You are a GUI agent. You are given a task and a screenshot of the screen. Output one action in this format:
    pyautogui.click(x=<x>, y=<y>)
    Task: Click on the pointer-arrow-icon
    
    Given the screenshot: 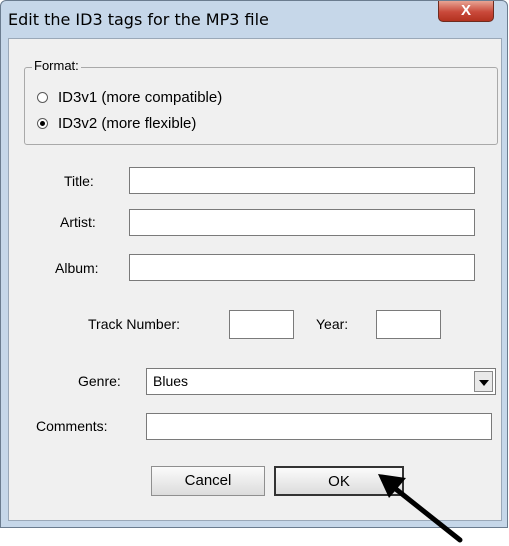 What is the action you would take?
    pyautogui.click(x=420, y=508)
    